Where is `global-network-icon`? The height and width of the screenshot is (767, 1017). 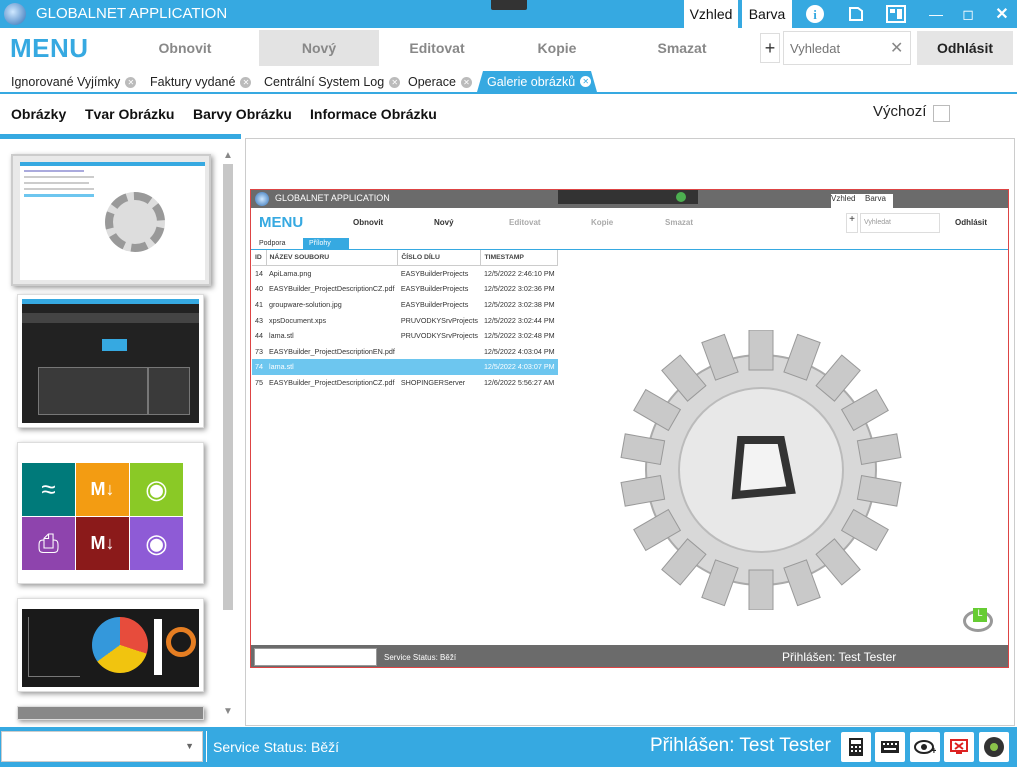 global-network-icon is located at coordinates (994, 747).